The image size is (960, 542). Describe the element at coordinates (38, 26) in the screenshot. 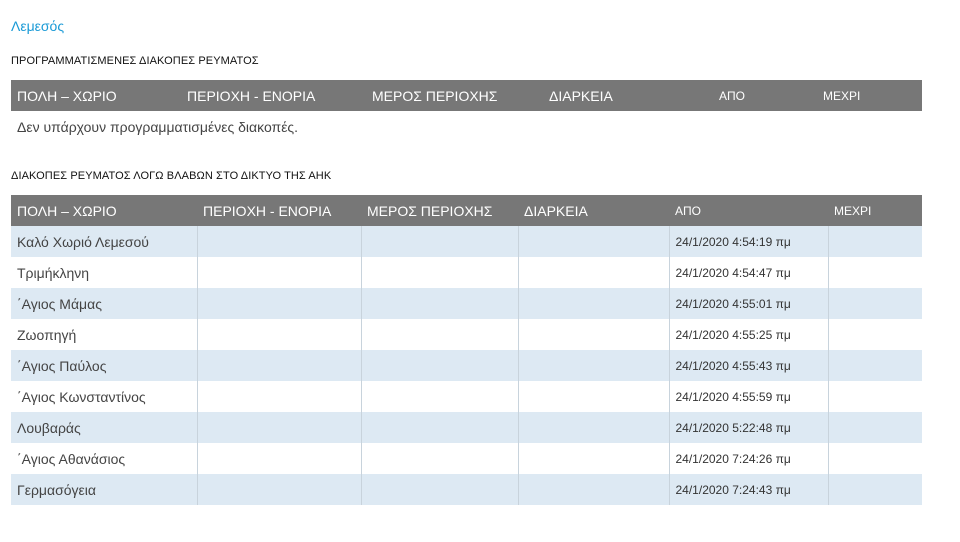

I see `region-title: Λεμεσός` at that location.